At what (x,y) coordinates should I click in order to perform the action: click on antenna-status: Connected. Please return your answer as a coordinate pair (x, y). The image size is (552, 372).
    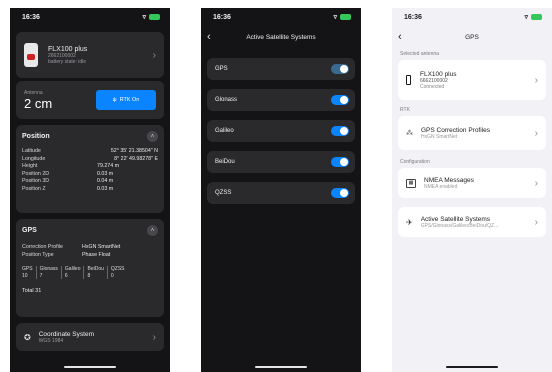
    Looking at the image, I should click on (432, 86).